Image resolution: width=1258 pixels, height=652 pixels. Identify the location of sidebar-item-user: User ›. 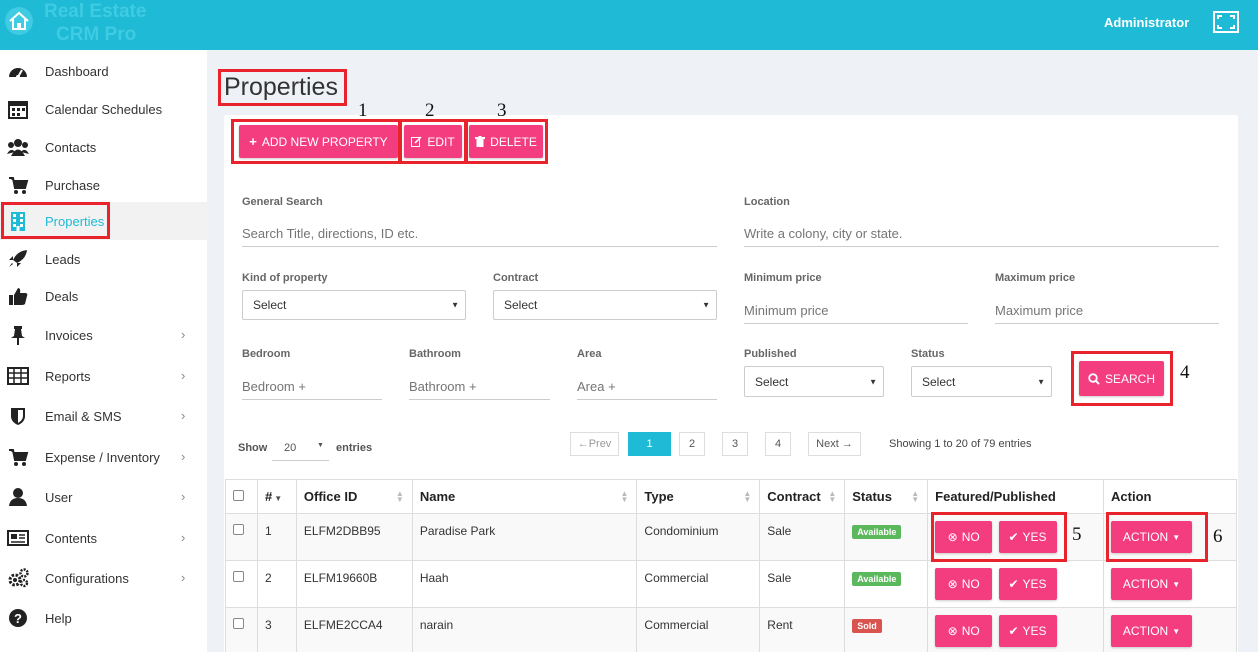
(103, 497).